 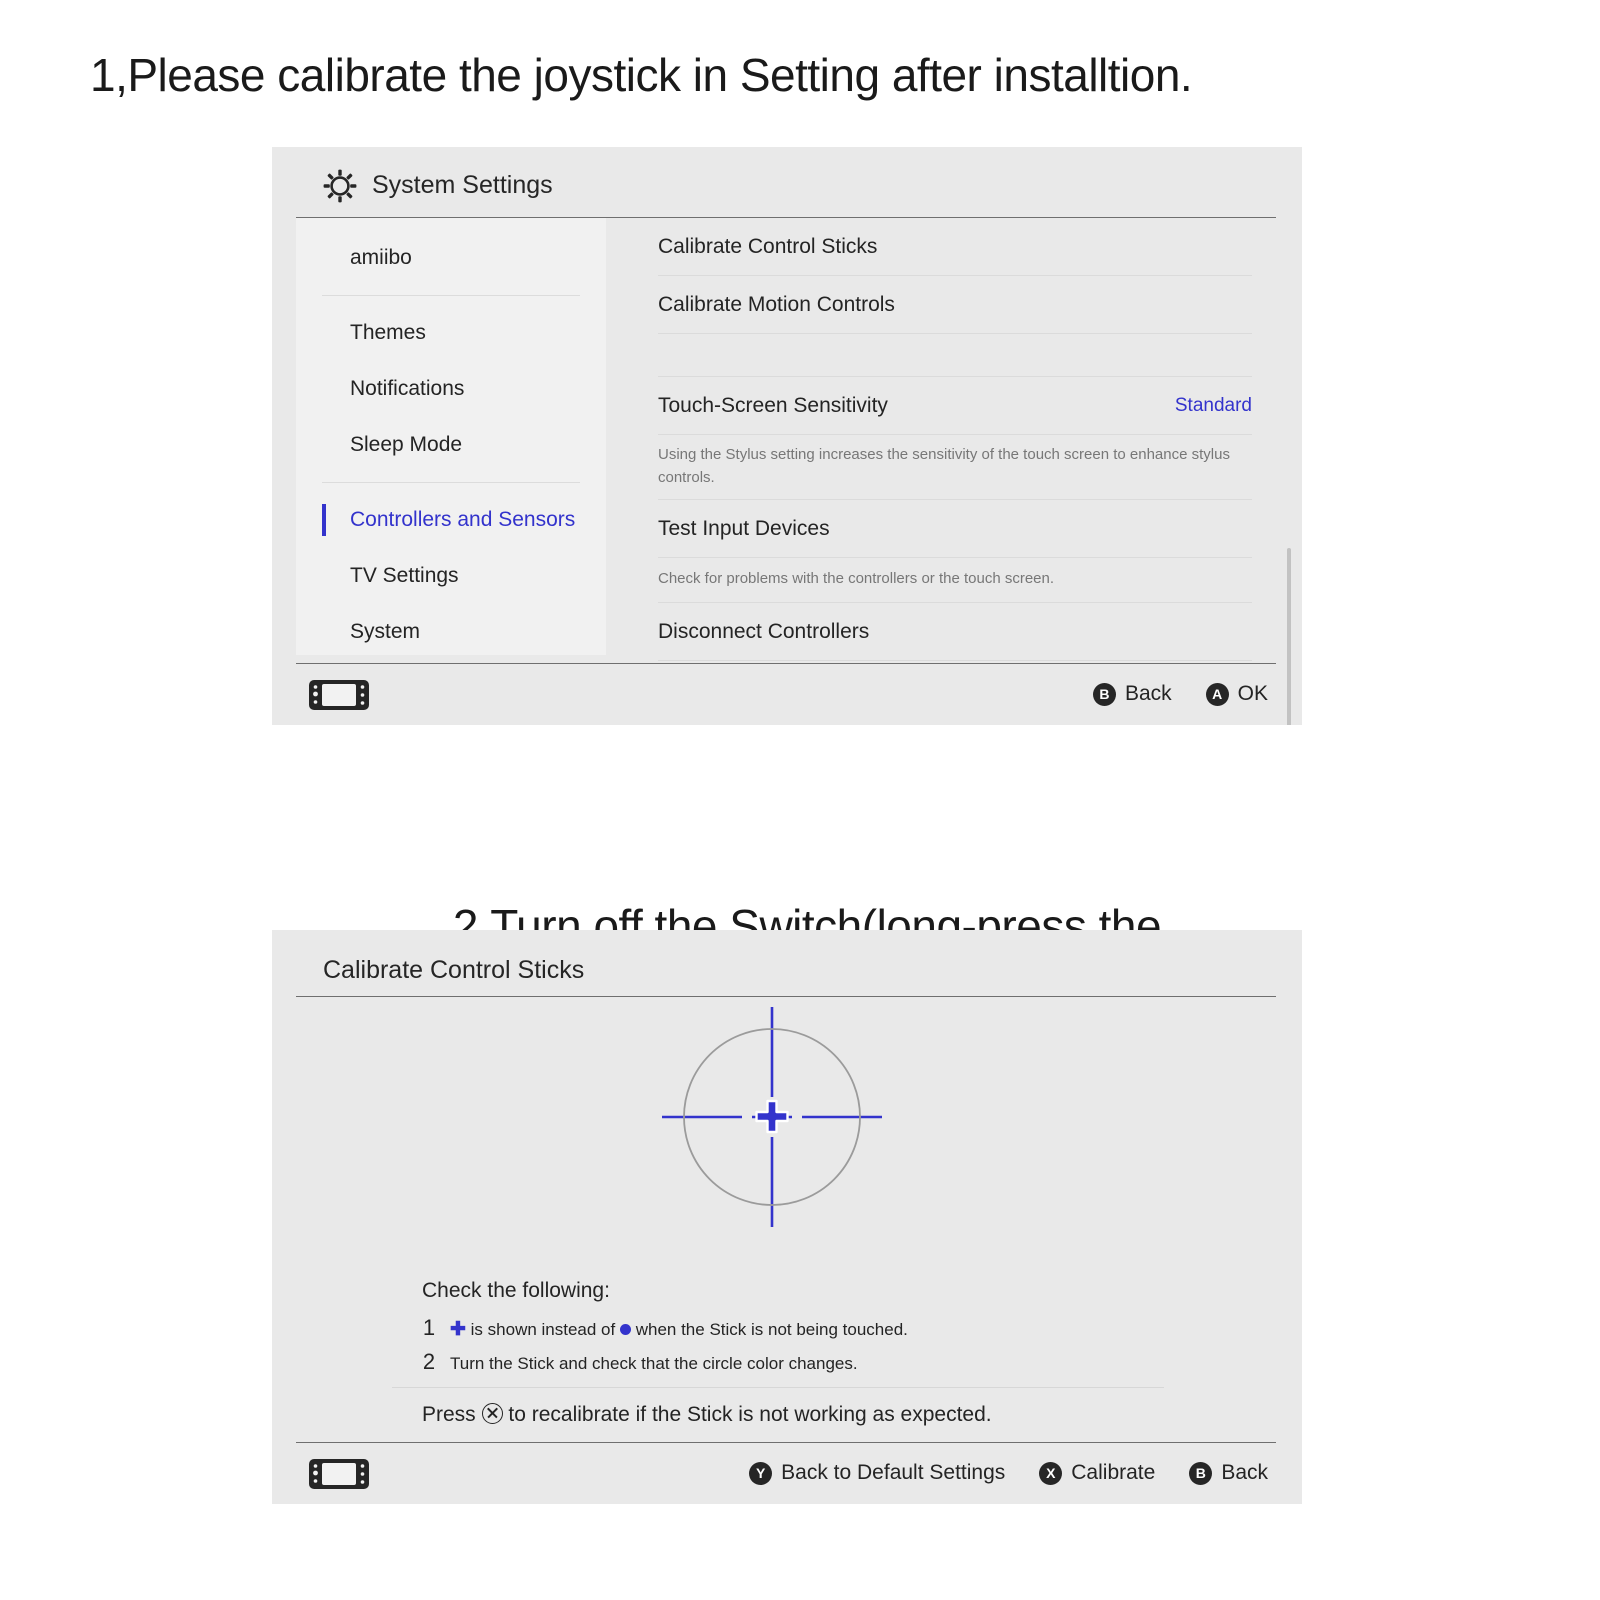 What do you see at coordinates (451, 333) in the screenshot?
I see `sidebar-item-themes: Themes` at bounding box center [451, 333].